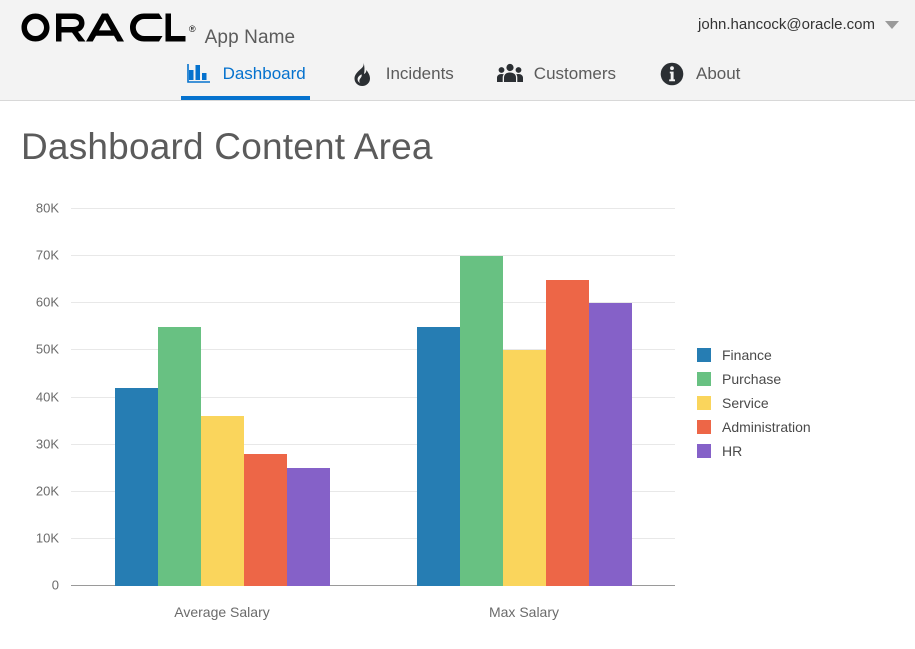  I want to click on y-axis-tick-label: 30K, so click(47, 444).